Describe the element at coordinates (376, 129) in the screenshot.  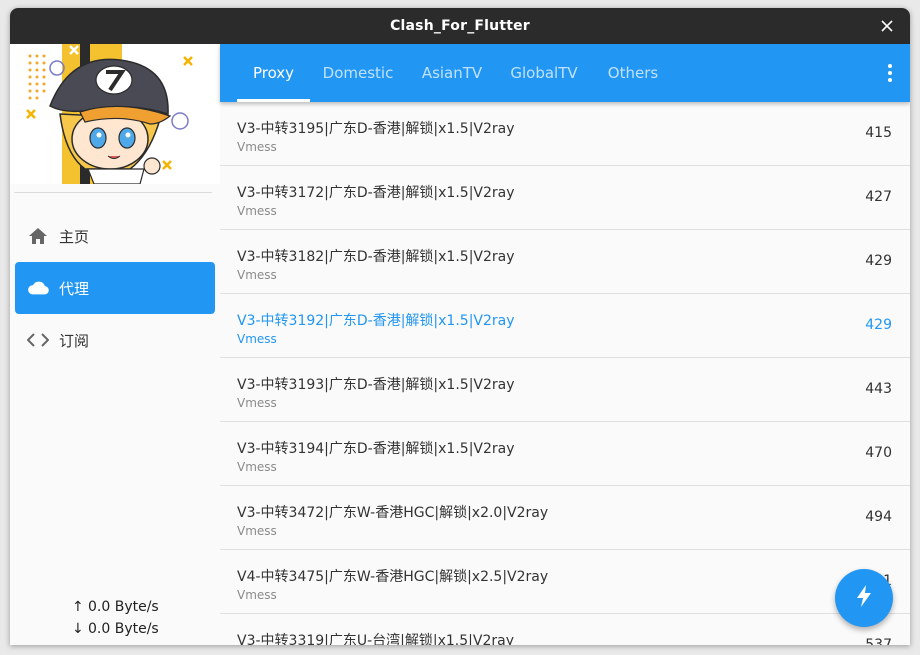
I see `proxy-name: V3-中转3195|广东D-香港|解锁|x1.5|V2ray` at that location.